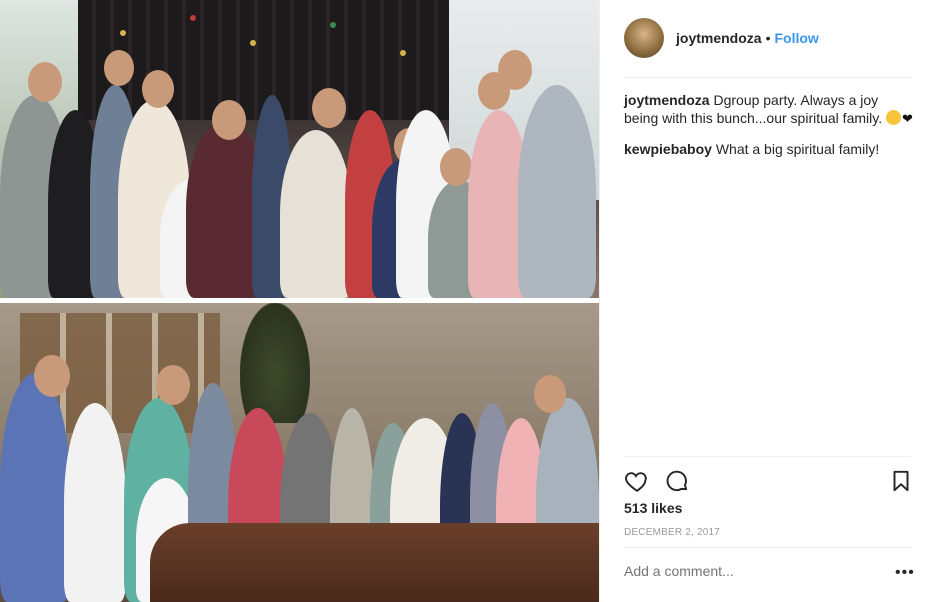 This screenshot has height=602, width=932. I want to click on comment-username: kewpiebaboy, so click(668, 149).